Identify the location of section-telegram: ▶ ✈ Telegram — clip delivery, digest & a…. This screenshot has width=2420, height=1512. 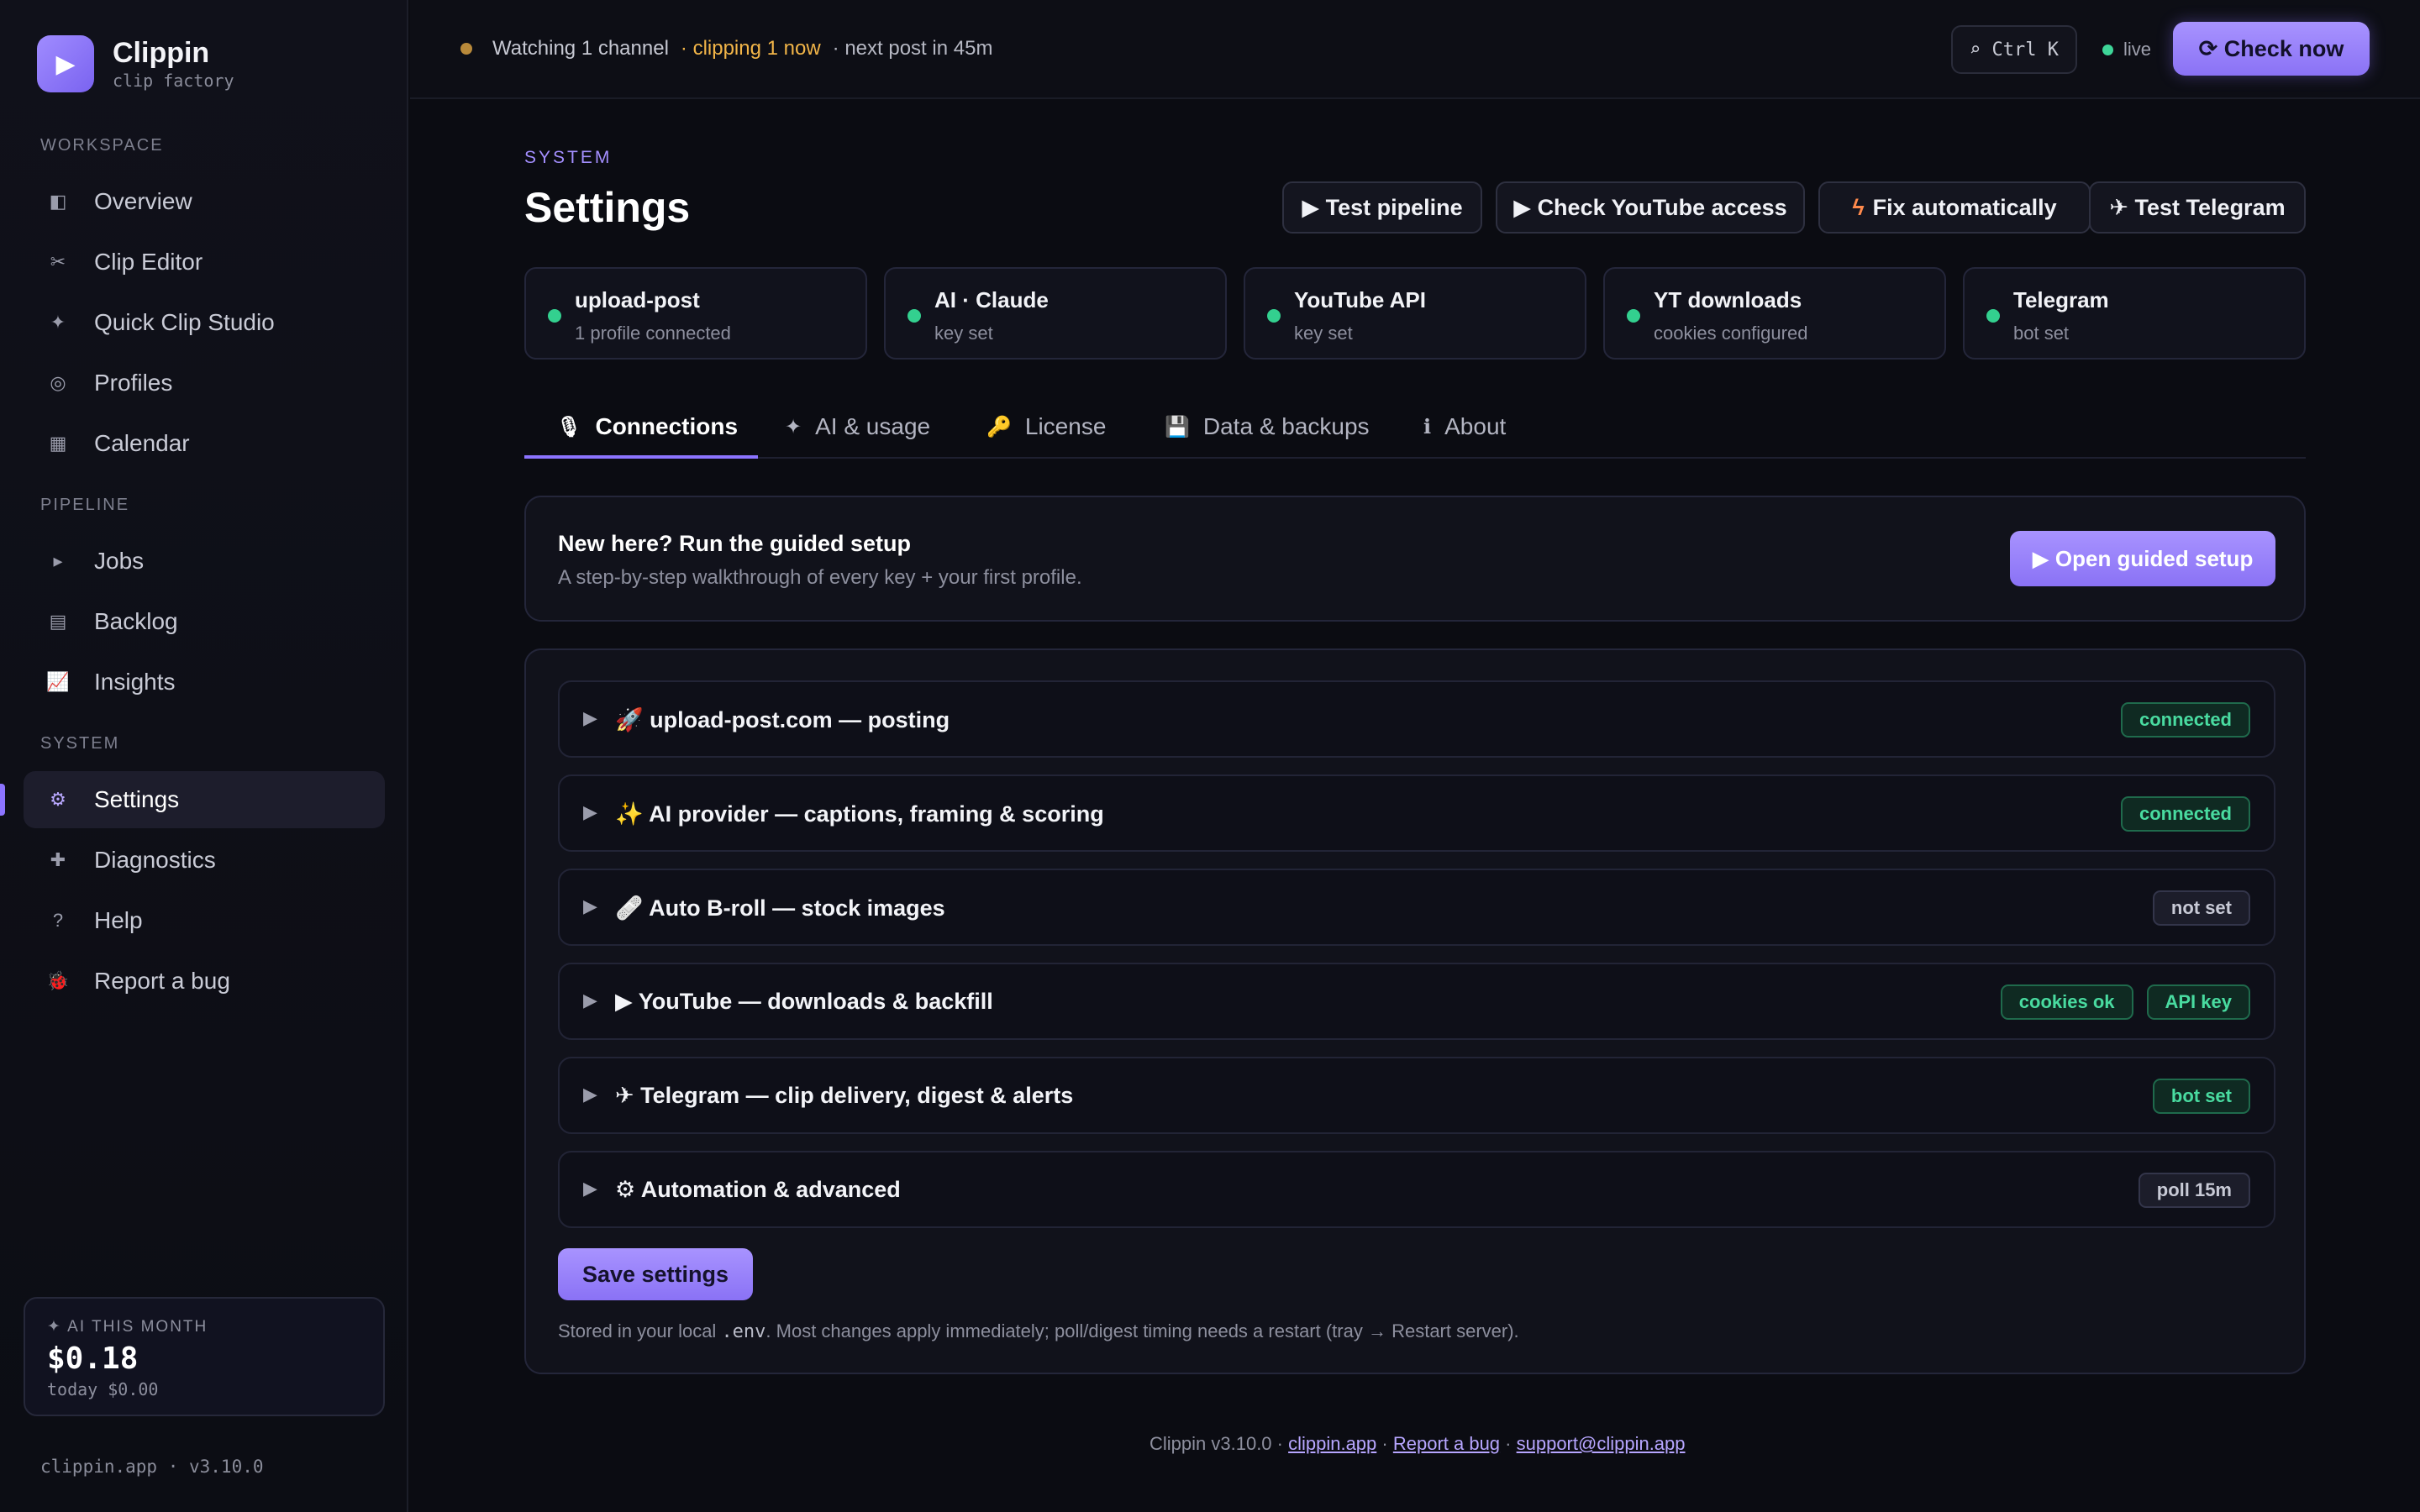
(1416, 1095).